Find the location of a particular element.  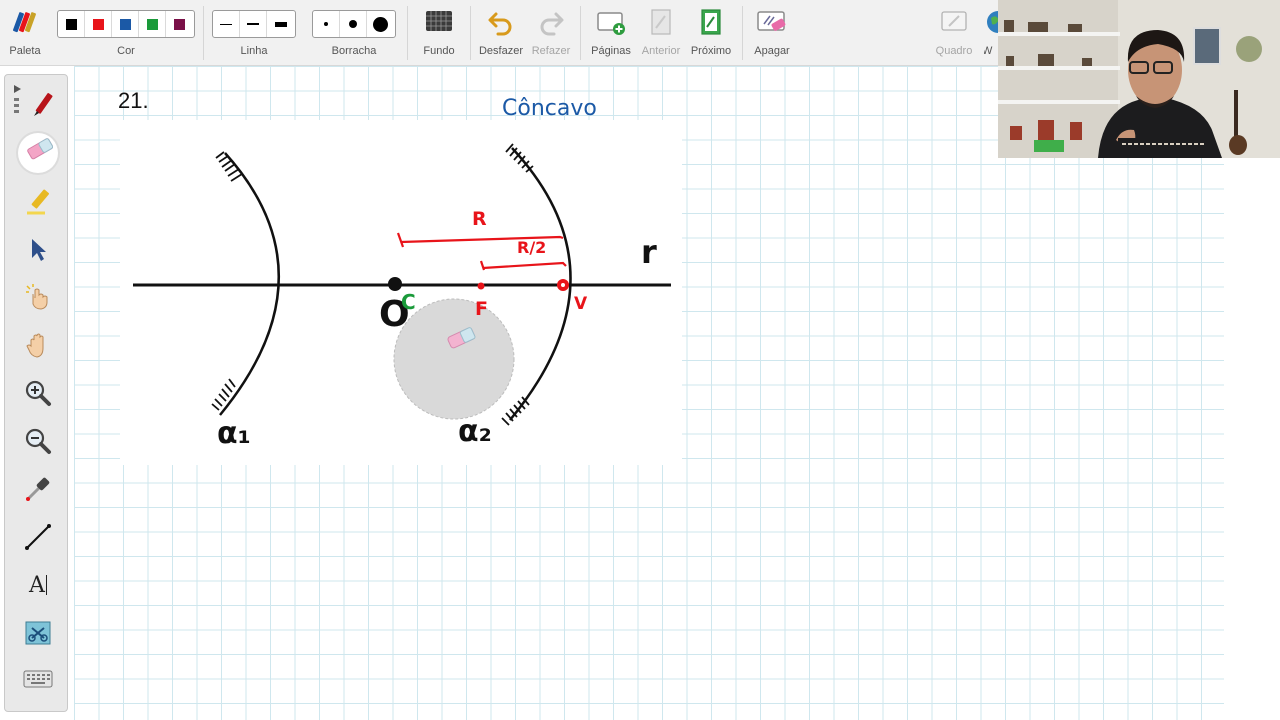

eraser-size-options is located at coordinates (354, 24).